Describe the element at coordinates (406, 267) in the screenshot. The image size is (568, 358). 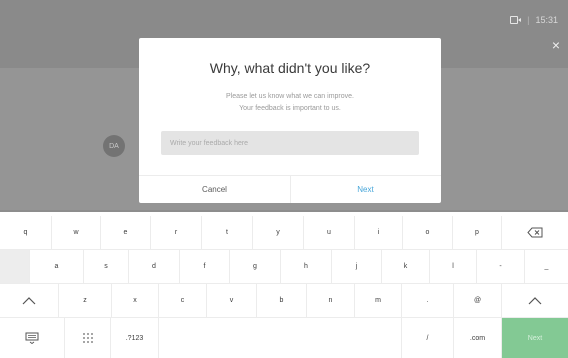
I see `key-k: k` at that location.